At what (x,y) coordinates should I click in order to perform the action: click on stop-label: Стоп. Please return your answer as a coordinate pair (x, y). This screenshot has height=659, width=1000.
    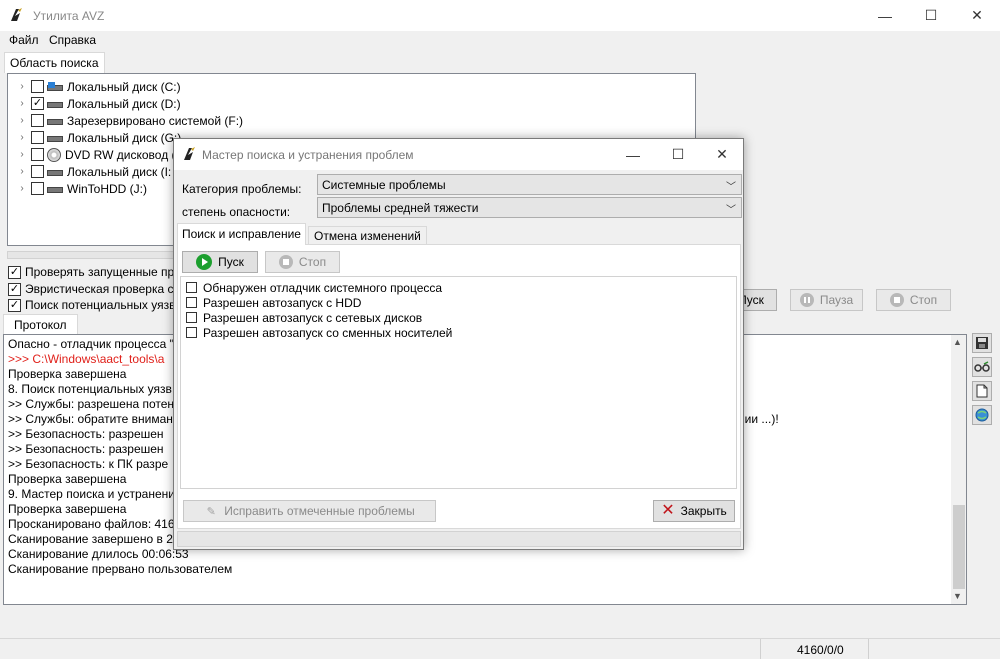
    Looking at the image, I should click on (923, 300).